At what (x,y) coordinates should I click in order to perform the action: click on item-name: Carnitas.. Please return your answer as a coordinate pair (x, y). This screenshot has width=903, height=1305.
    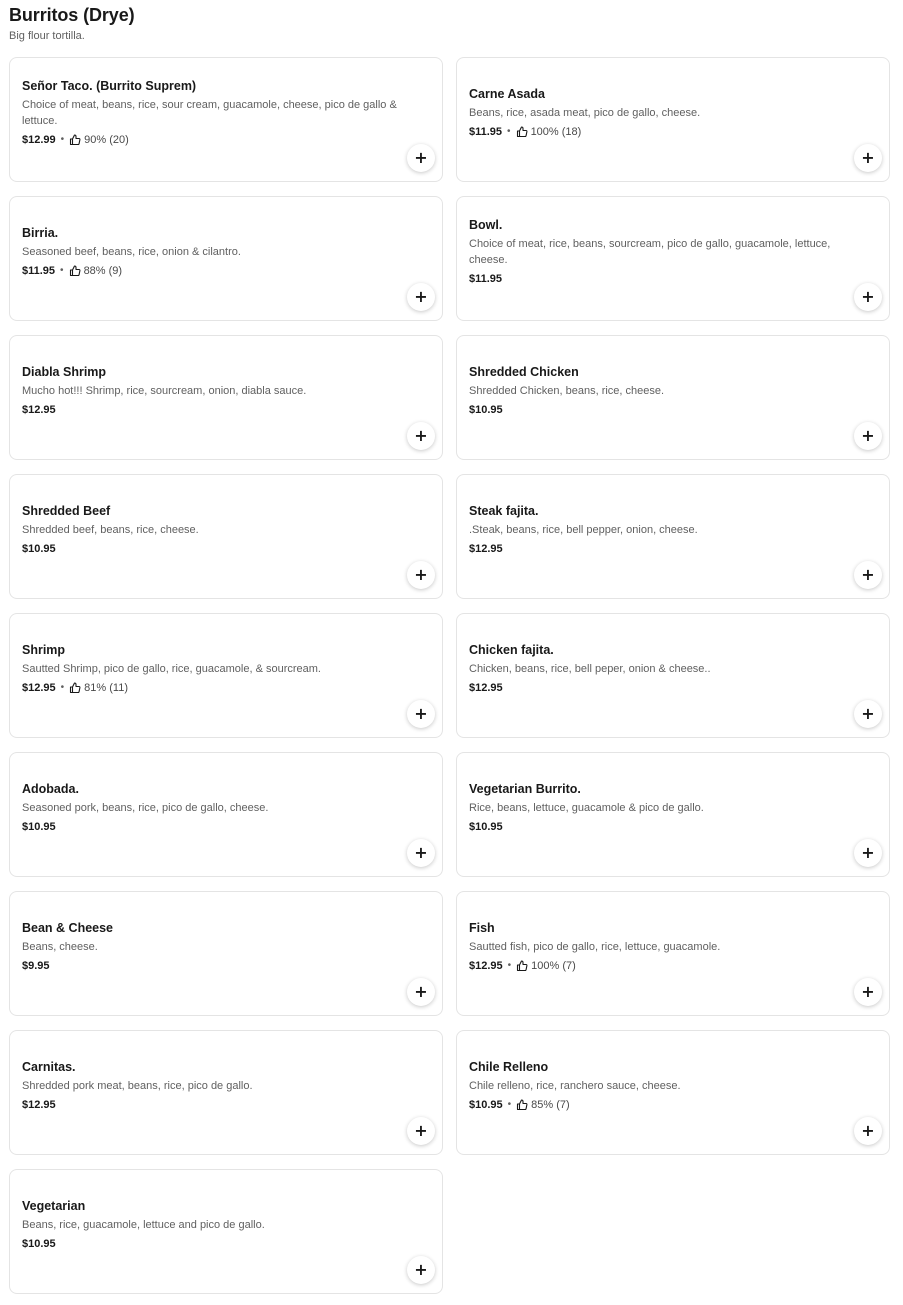
    Looking at the image, I should click on (49, 1066).